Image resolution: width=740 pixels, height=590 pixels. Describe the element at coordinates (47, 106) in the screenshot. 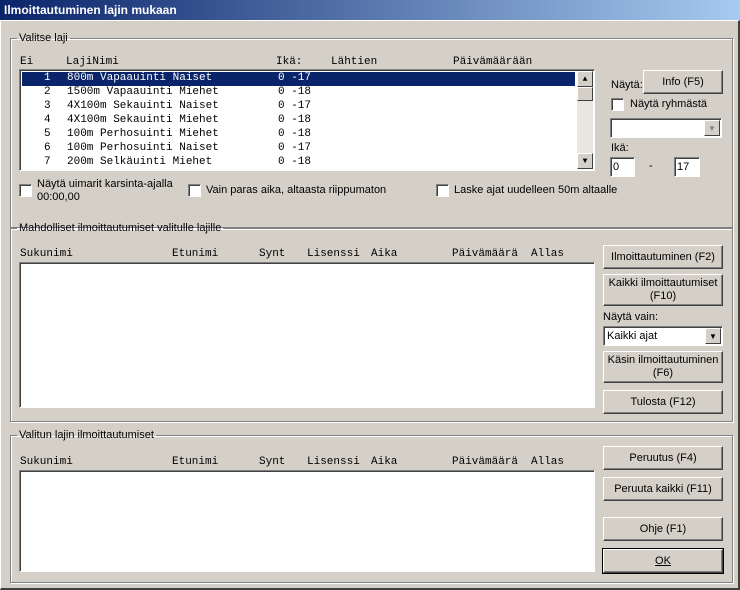

I see `event-row-number: 3` at that location.